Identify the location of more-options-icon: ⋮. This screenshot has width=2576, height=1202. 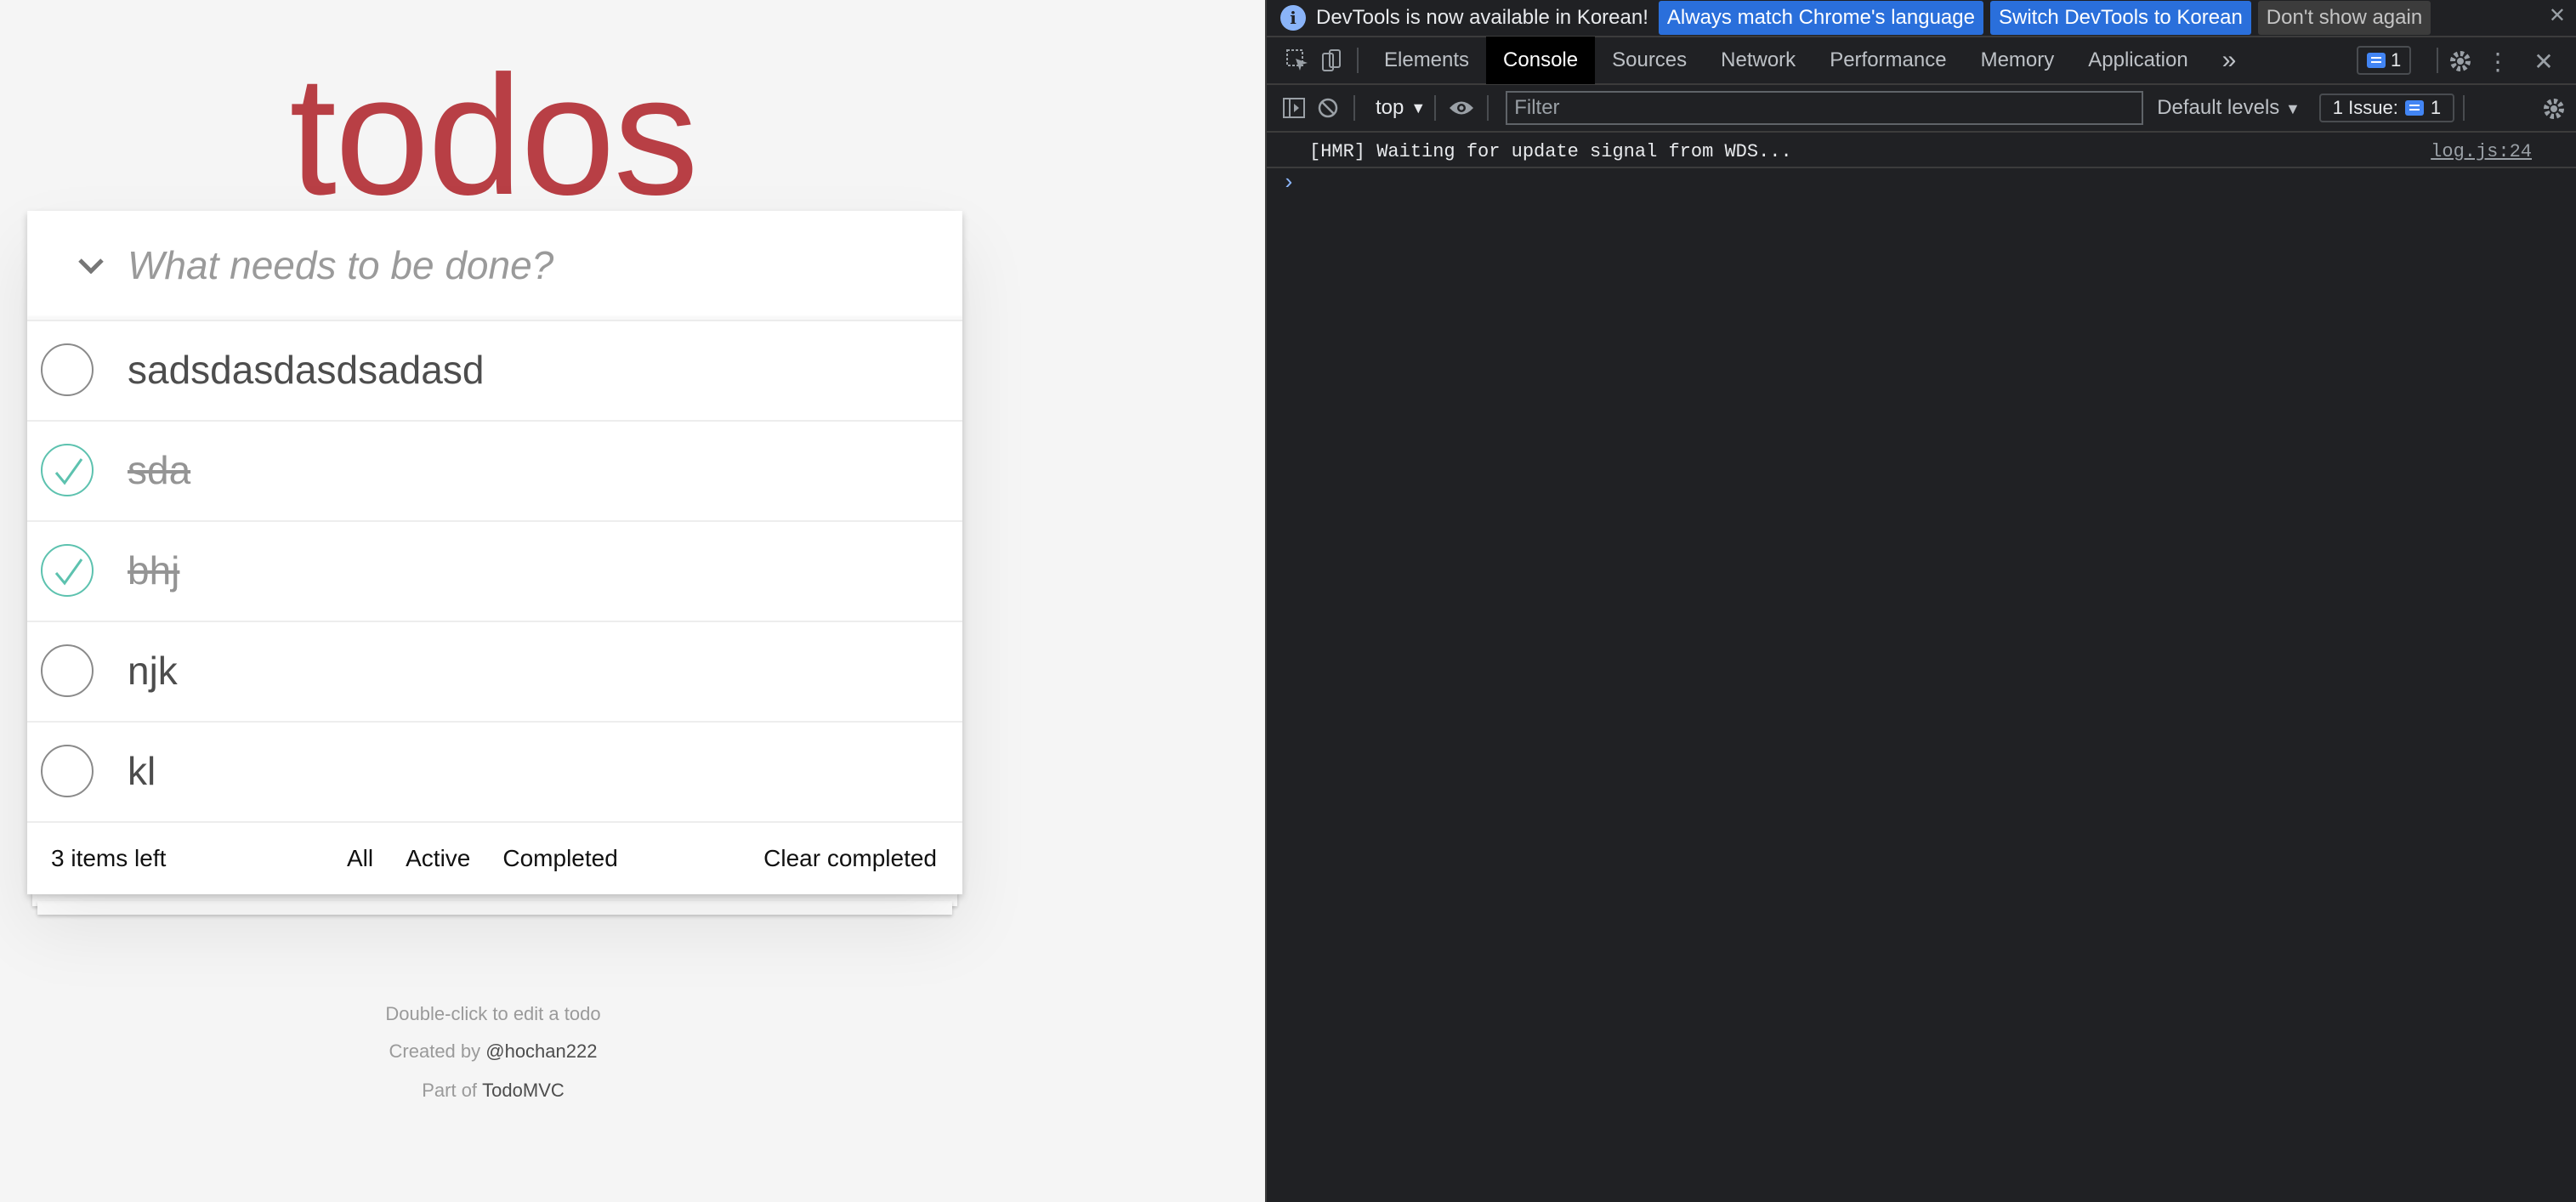
(2498, 61).